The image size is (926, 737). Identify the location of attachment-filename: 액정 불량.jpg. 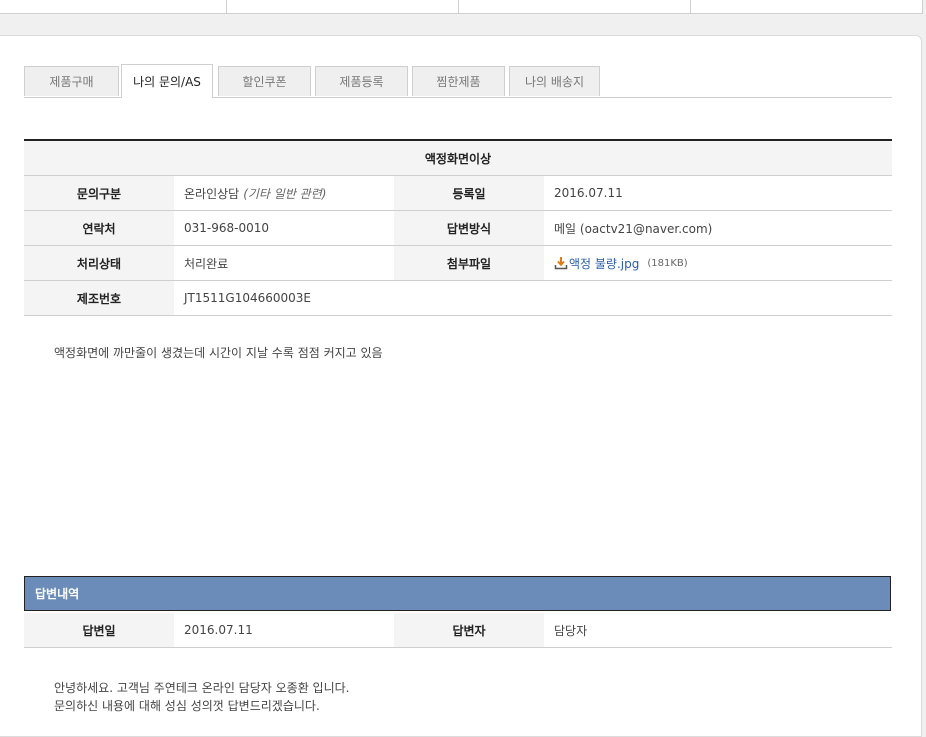
(604, 263).